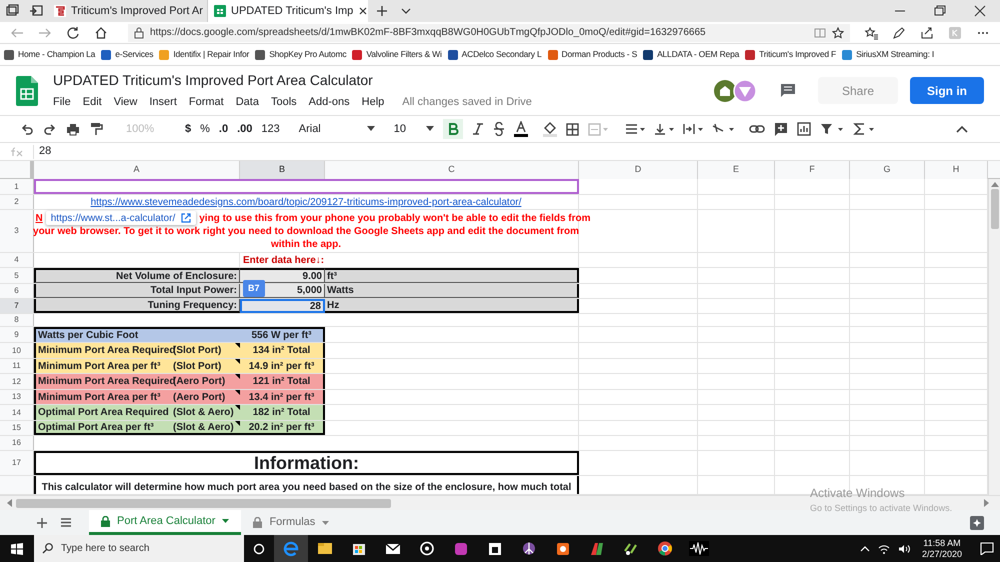 This screenshot has height=562, width=1000. I want to click on menu-item: Tools, so click(283, 102).